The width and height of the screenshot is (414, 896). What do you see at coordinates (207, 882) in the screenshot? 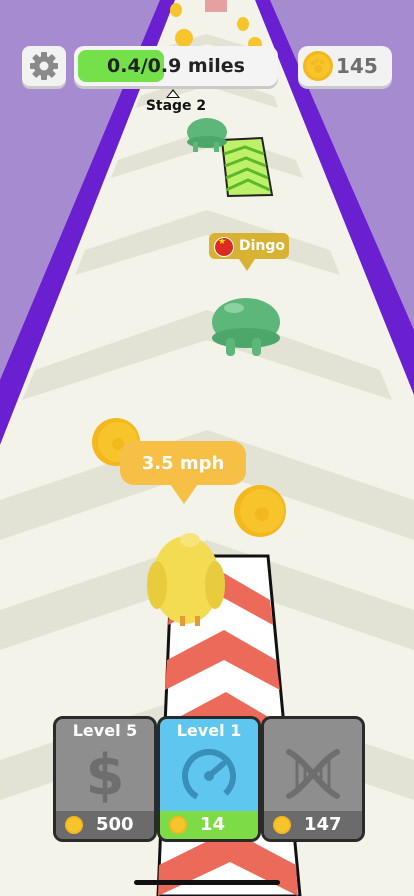
I see `home-indicator` at bounding box center [207, 882].